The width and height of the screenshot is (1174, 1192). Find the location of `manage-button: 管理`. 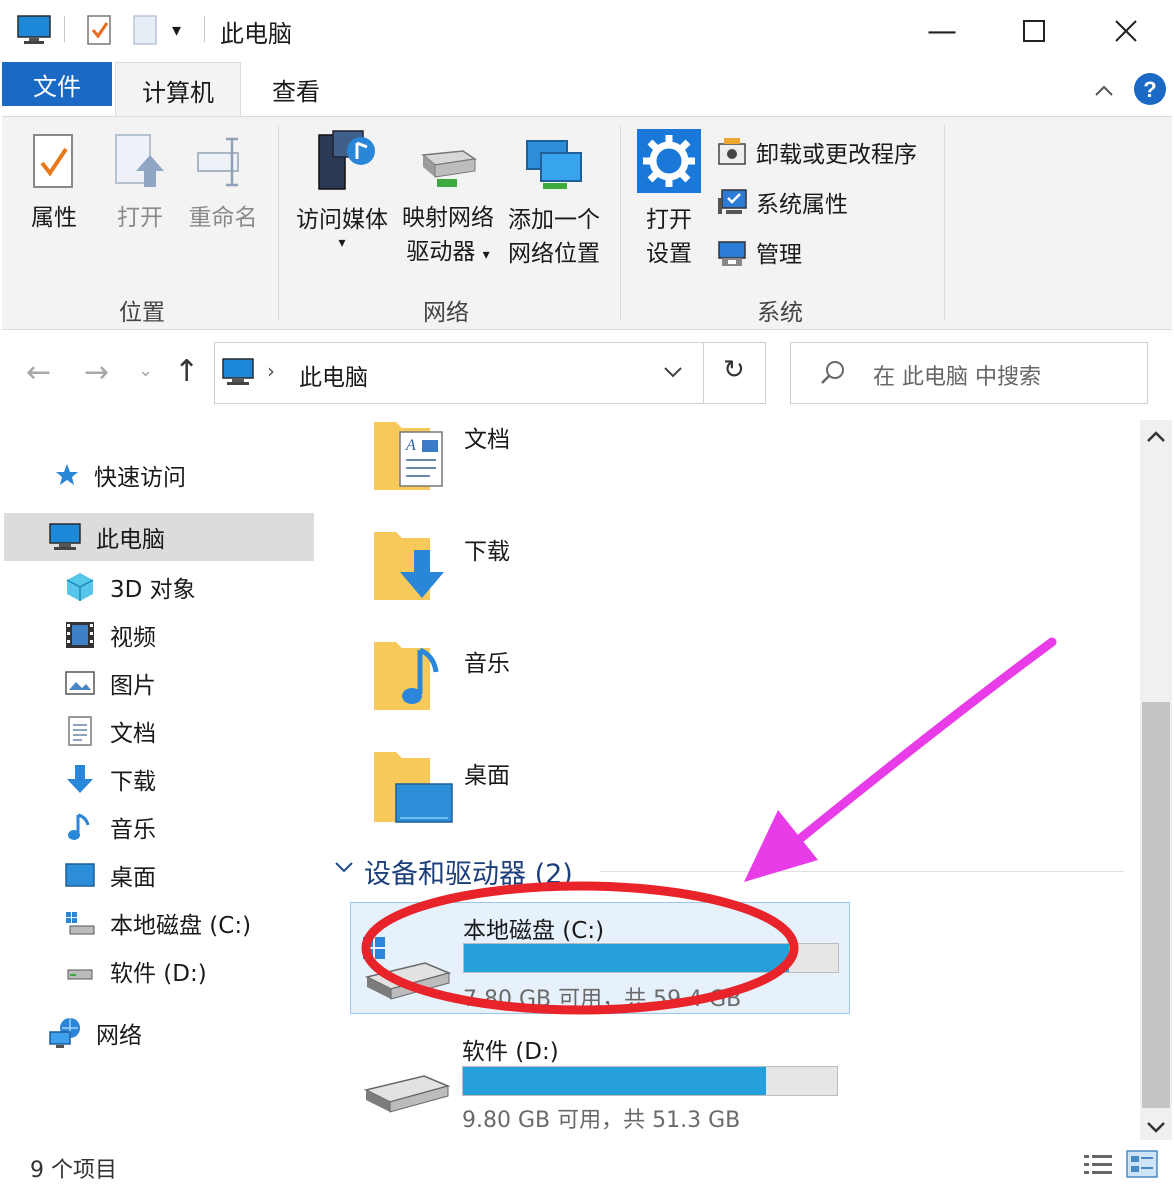

manage-button: 管理 is located at coordinates (759, 252).